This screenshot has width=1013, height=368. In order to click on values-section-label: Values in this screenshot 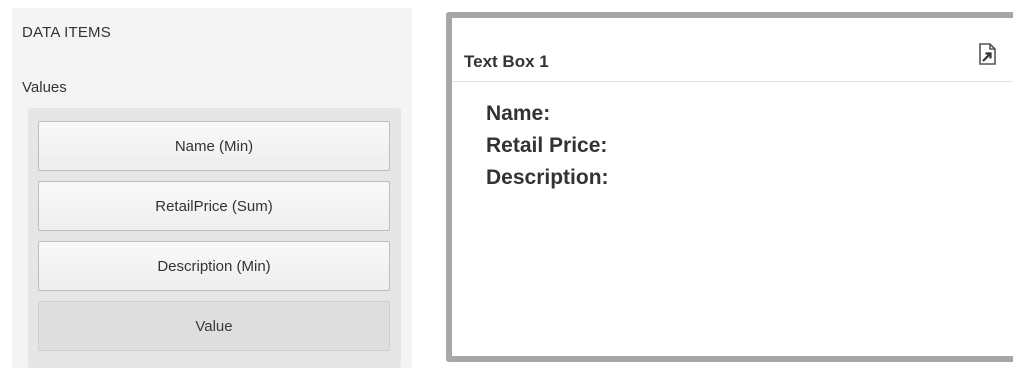, I will do `click(44, 87)`.